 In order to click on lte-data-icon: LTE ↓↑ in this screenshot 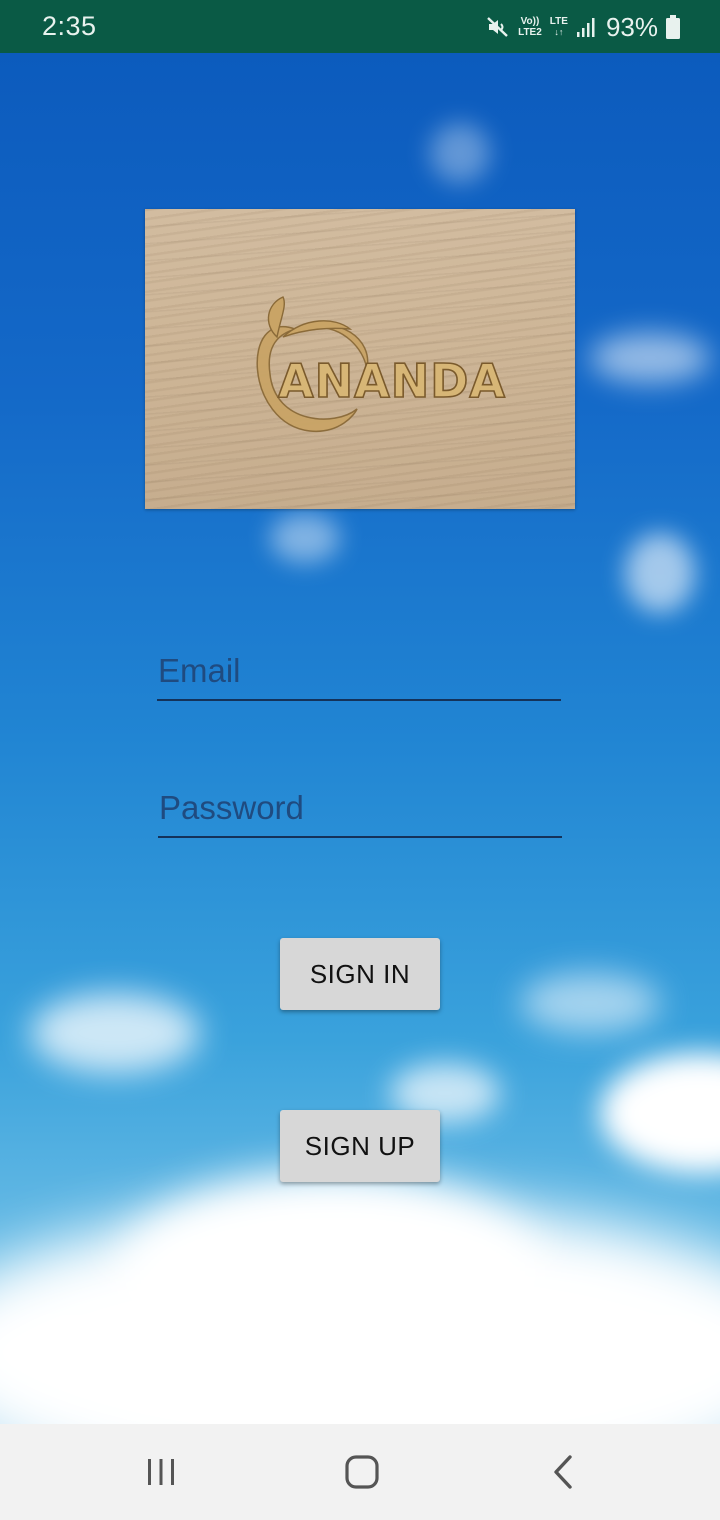, I will do `click(558, 26)`.